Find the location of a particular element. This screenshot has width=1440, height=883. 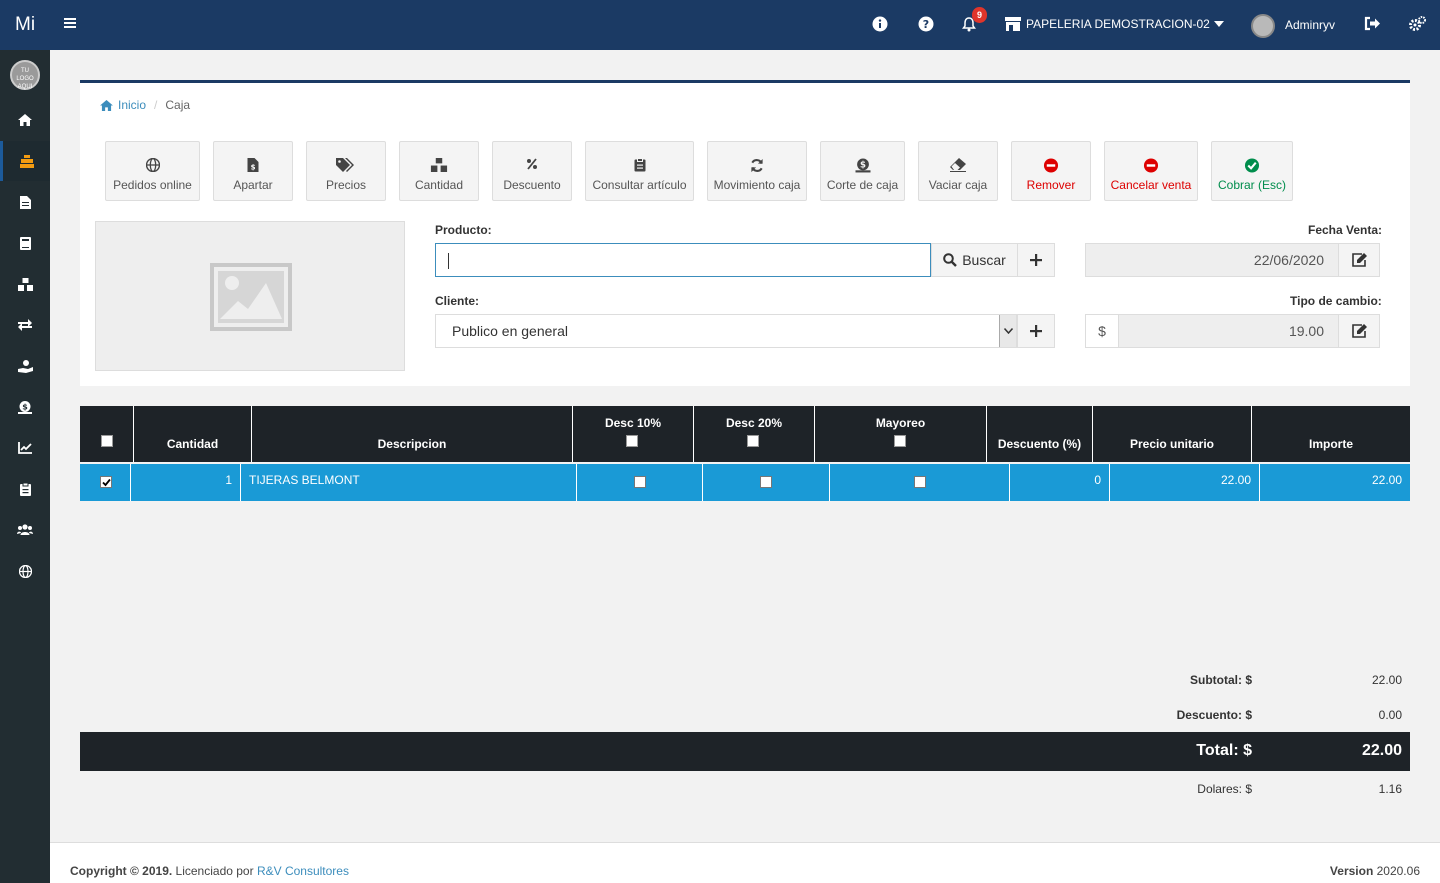

sidebar-book-icon is located at coordinates (25, 243).